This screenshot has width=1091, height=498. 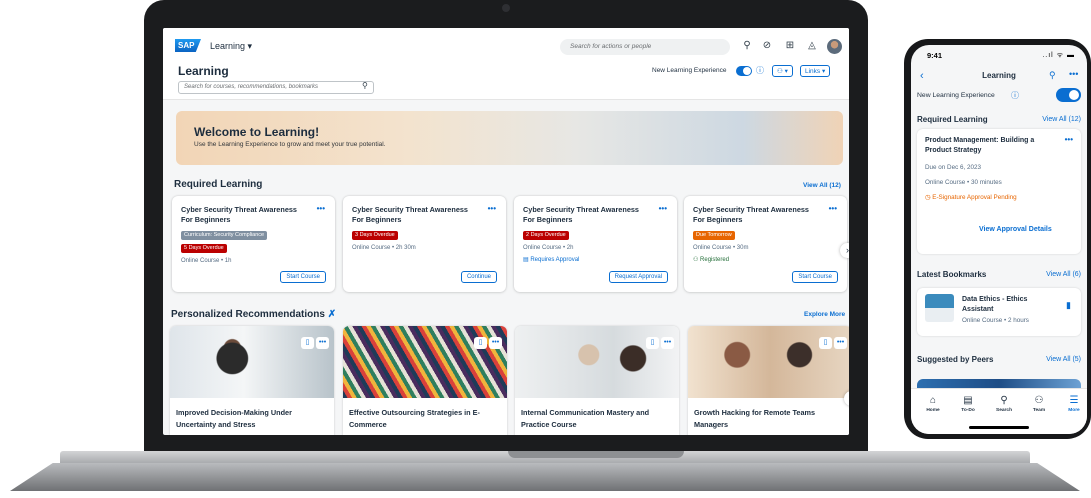 I want to click on new-experience-label: New Learning Experience, so click(x=956, y=95).